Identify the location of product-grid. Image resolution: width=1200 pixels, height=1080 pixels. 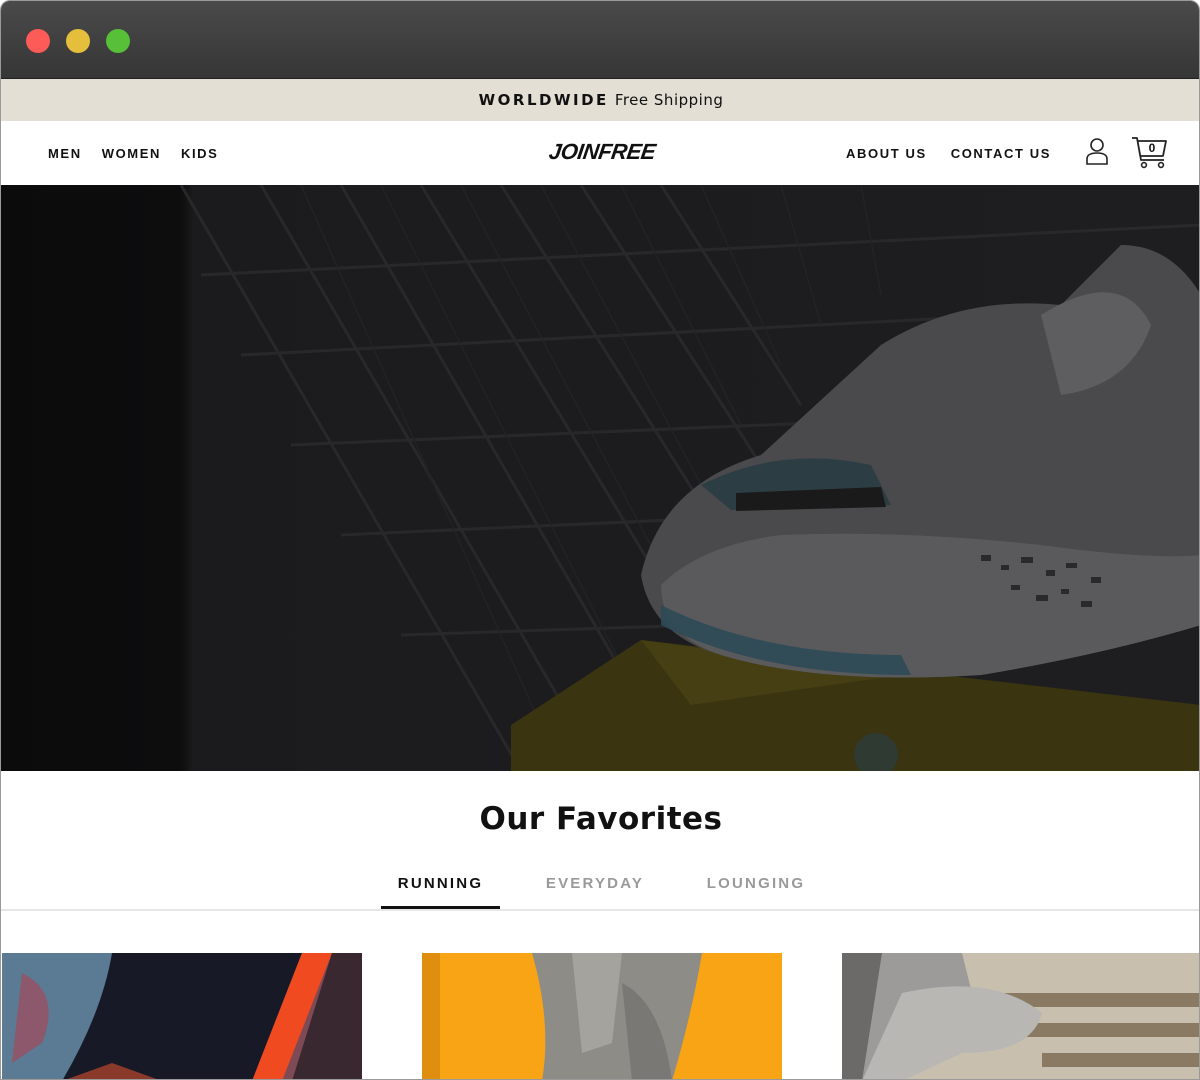
(600, 1016).